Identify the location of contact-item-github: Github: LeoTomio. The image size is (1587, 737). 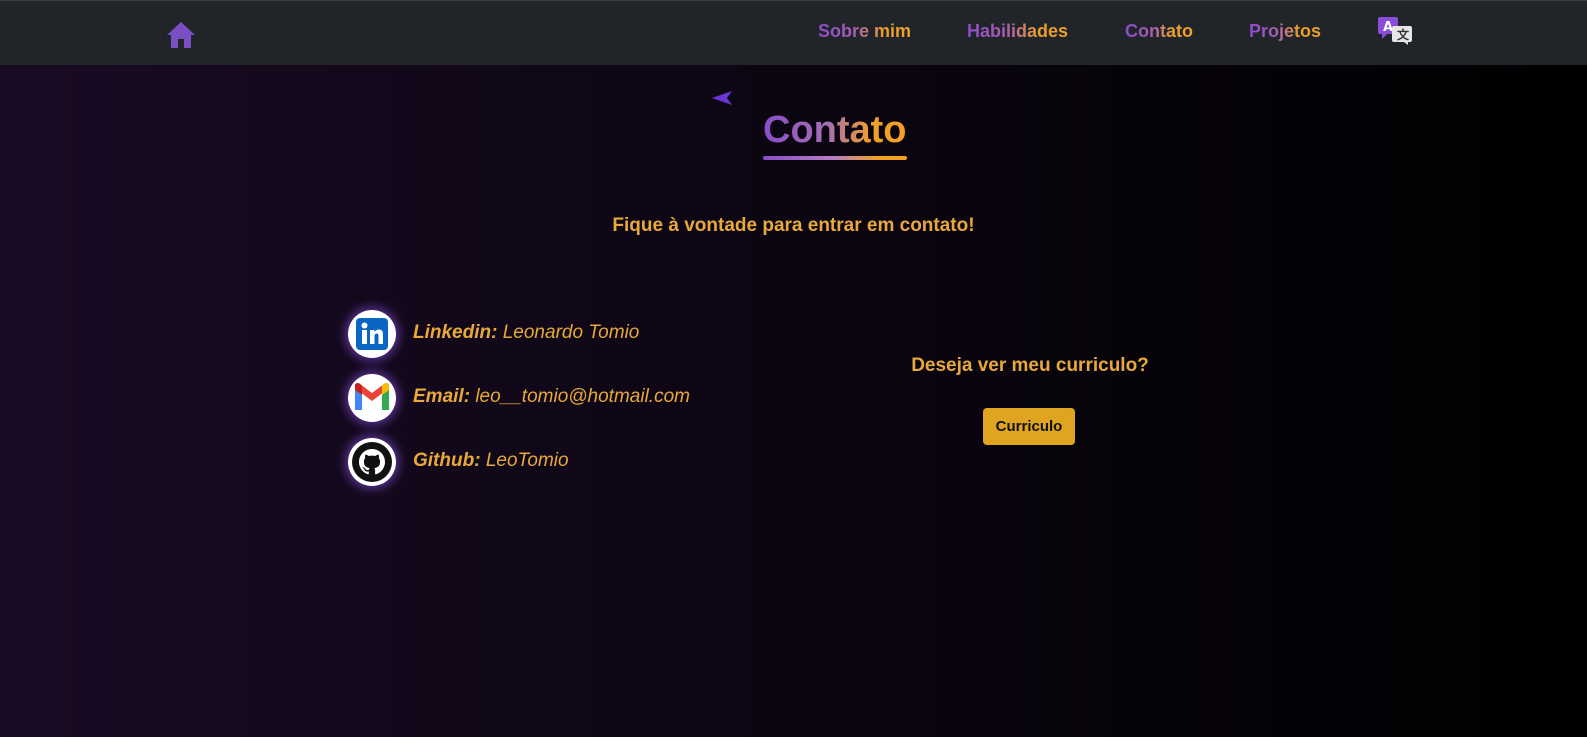
(528, 462).